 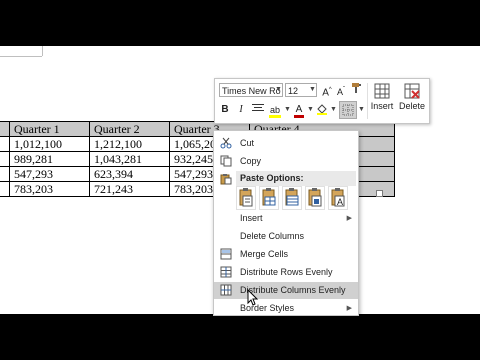 I want to click on table-cell: Quarter 2, so click(x=129, y=129).